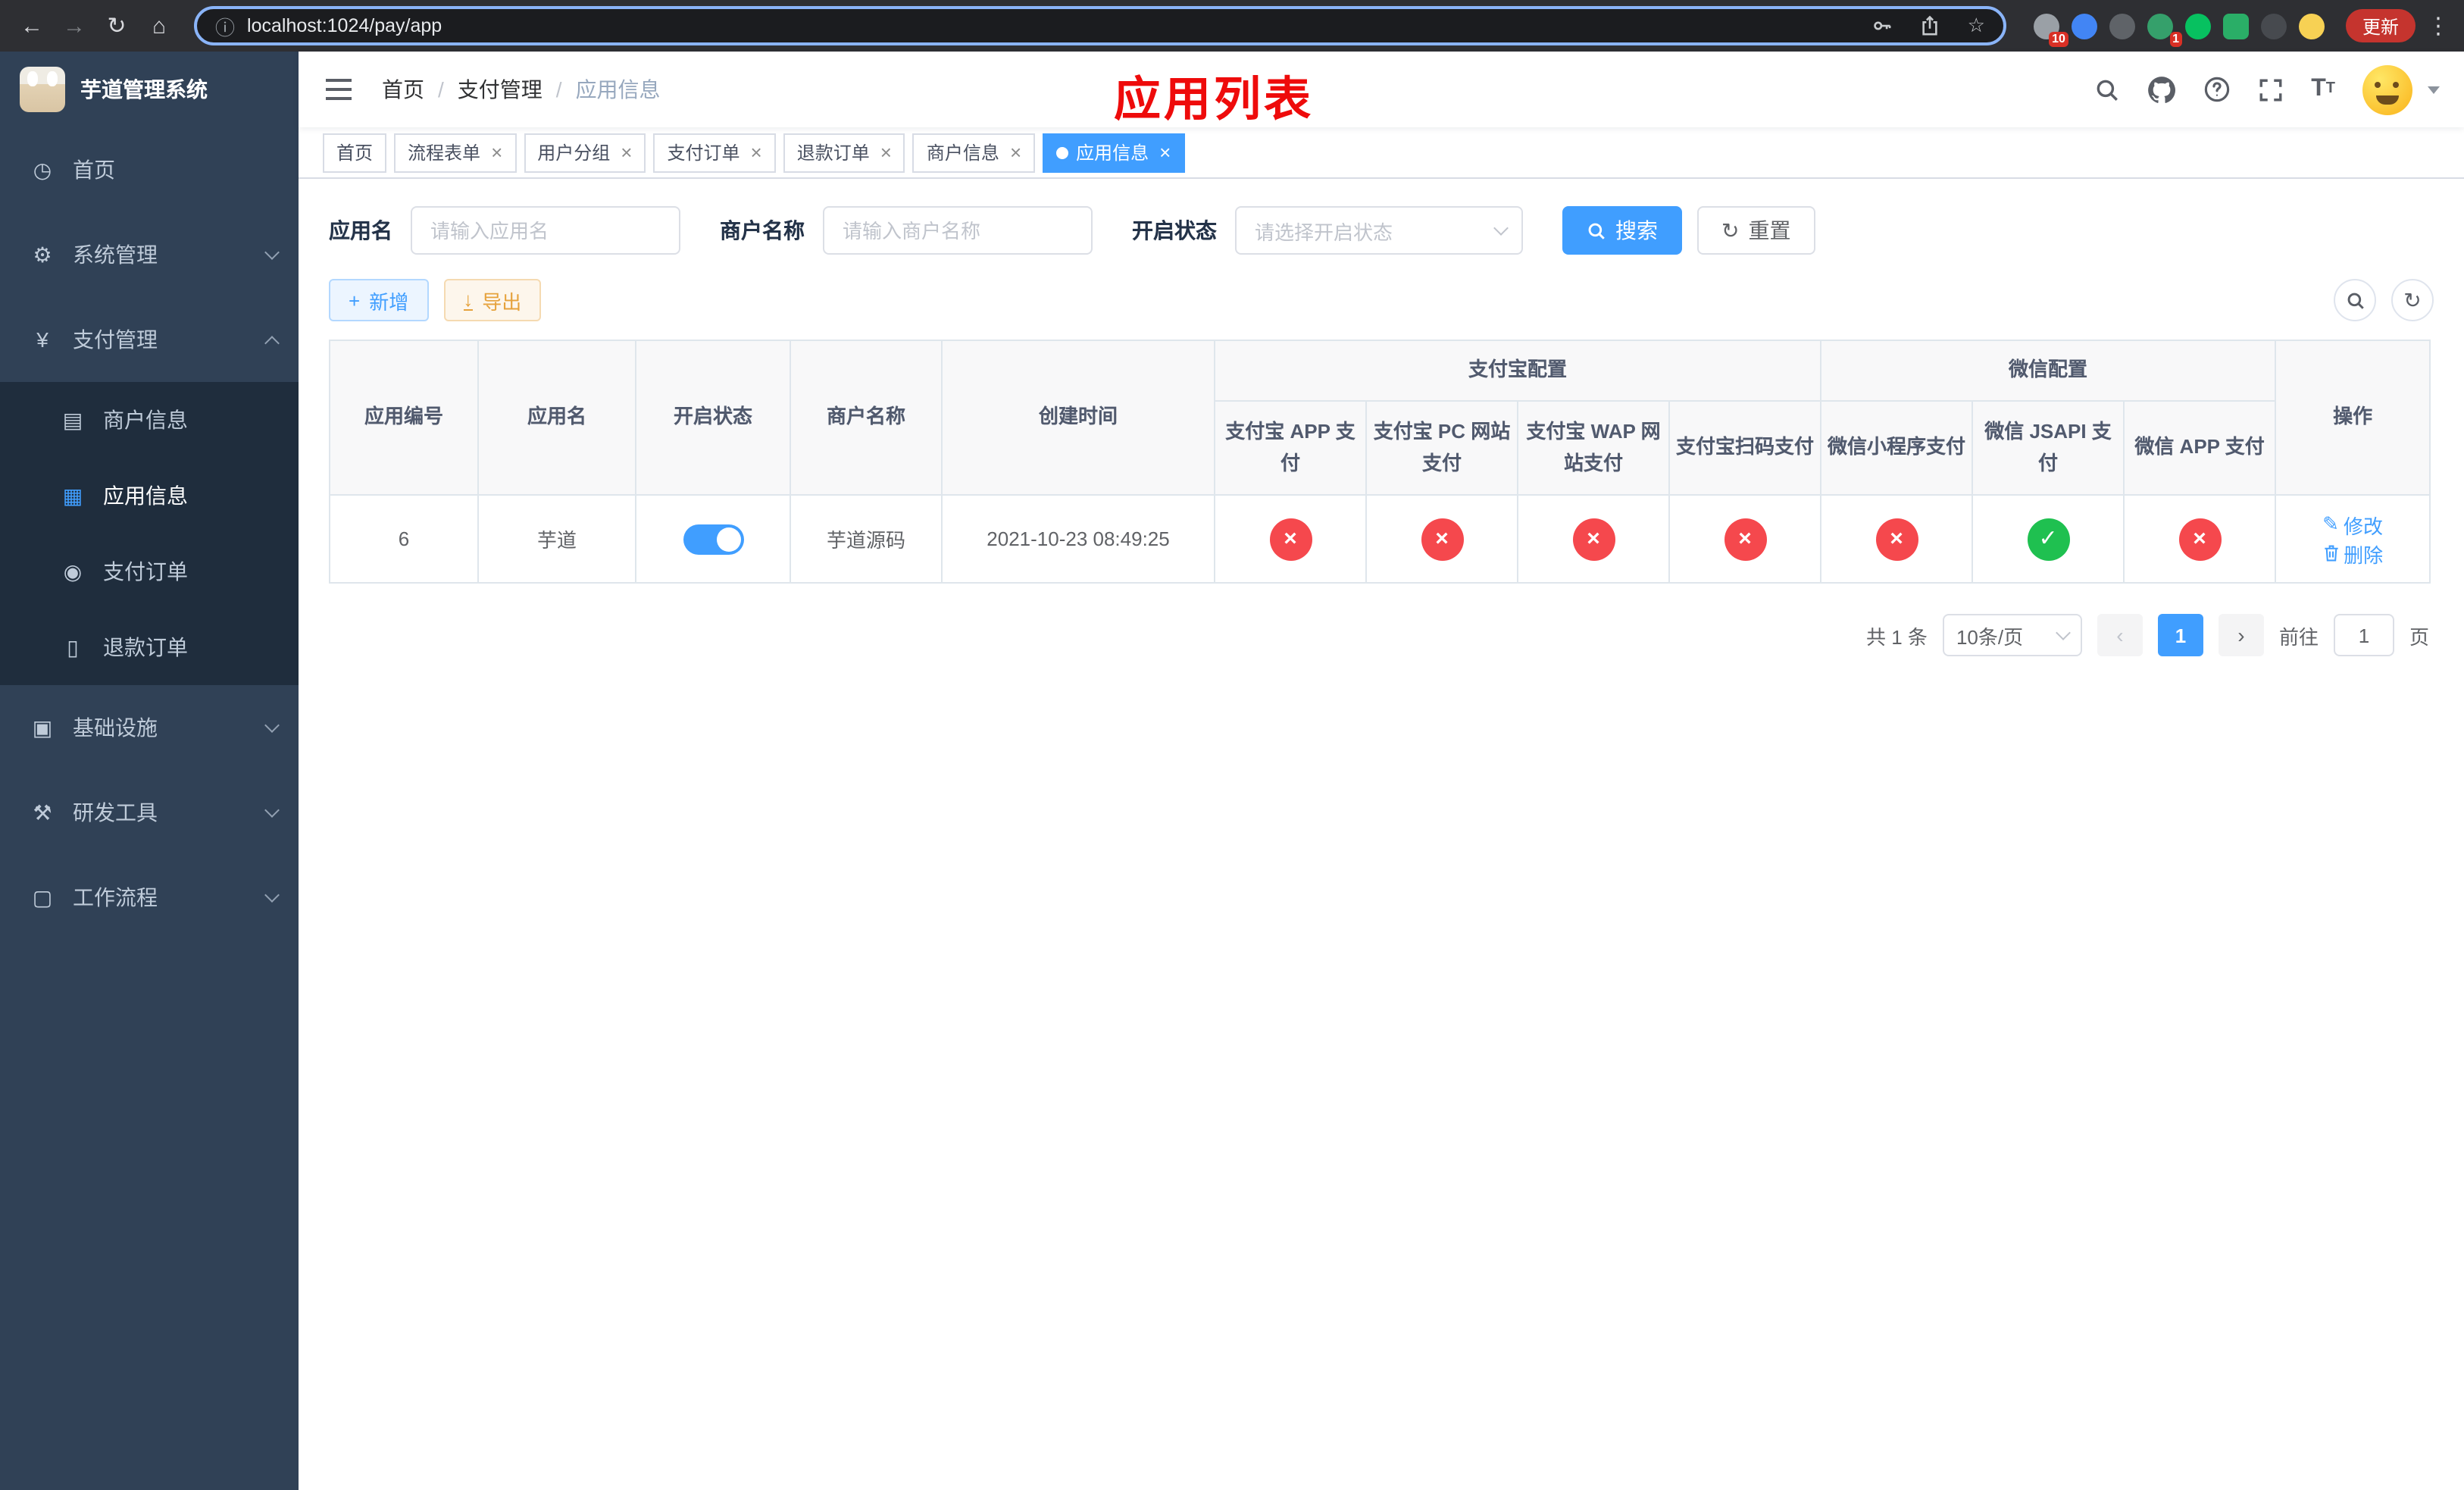  I want to click on bookmark-star-icon: ☆, so click(1976, 26).